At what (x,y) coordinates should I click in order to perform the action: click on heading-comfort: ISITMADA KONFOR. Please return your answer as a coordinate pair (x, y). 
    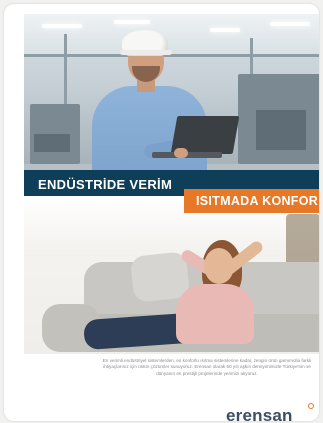
    Looking at the image, I should click on (257, 201).